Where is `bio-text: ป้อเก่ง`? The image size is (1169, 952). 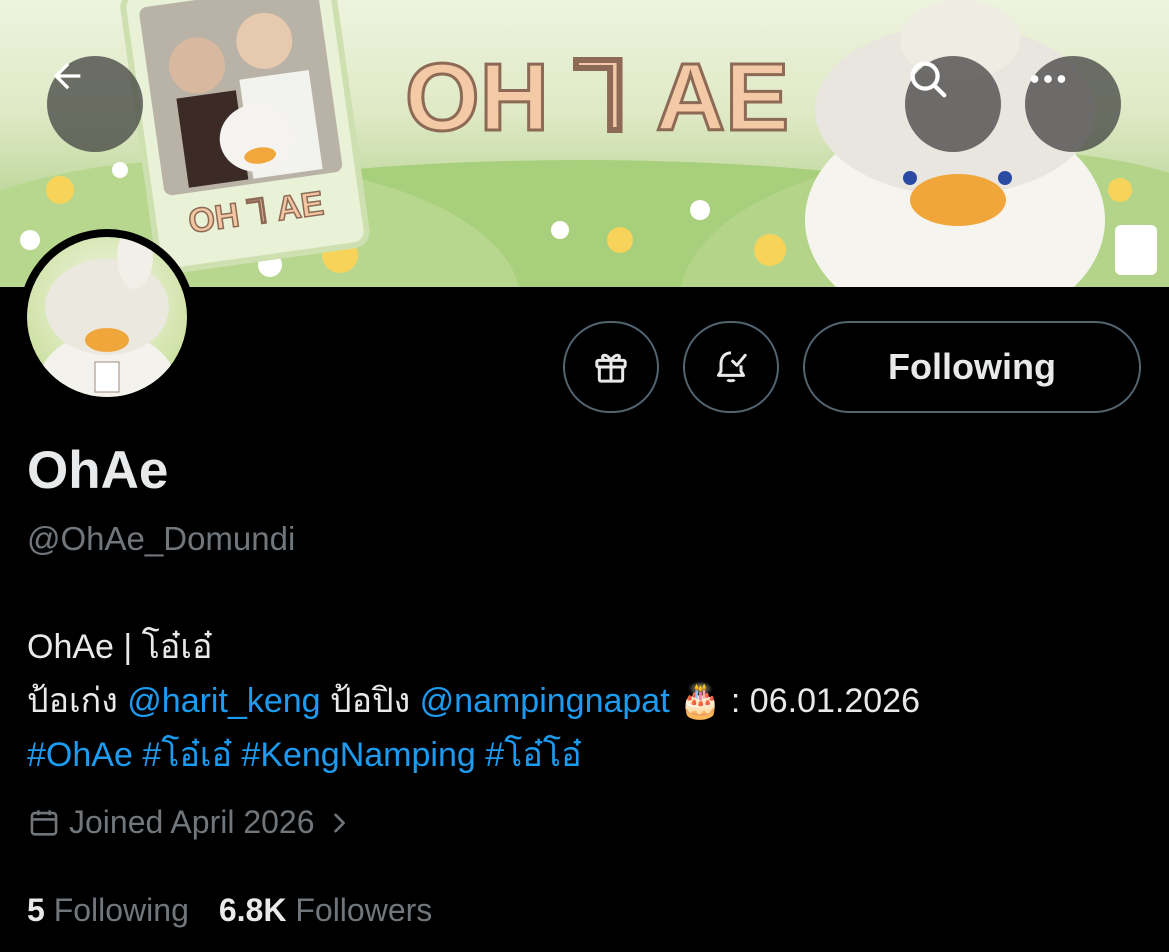
bio-text: ป้อเก่ง is located at coordinates (77, 701).